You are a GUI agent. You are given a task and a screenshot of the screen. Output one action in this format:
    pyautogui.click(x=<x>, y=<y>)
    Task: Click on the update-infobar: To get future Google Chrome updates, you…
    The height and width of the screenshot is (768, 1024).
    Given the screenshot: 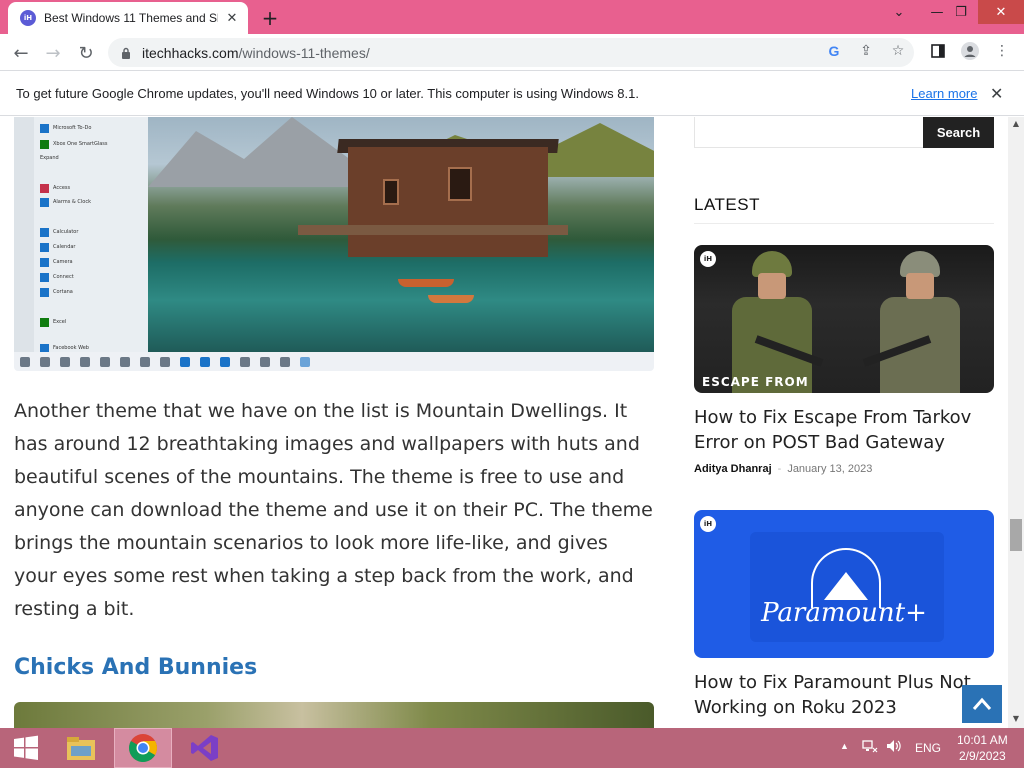 What is the action you would take?
    pyautogui.click(x=512, y=94)
    